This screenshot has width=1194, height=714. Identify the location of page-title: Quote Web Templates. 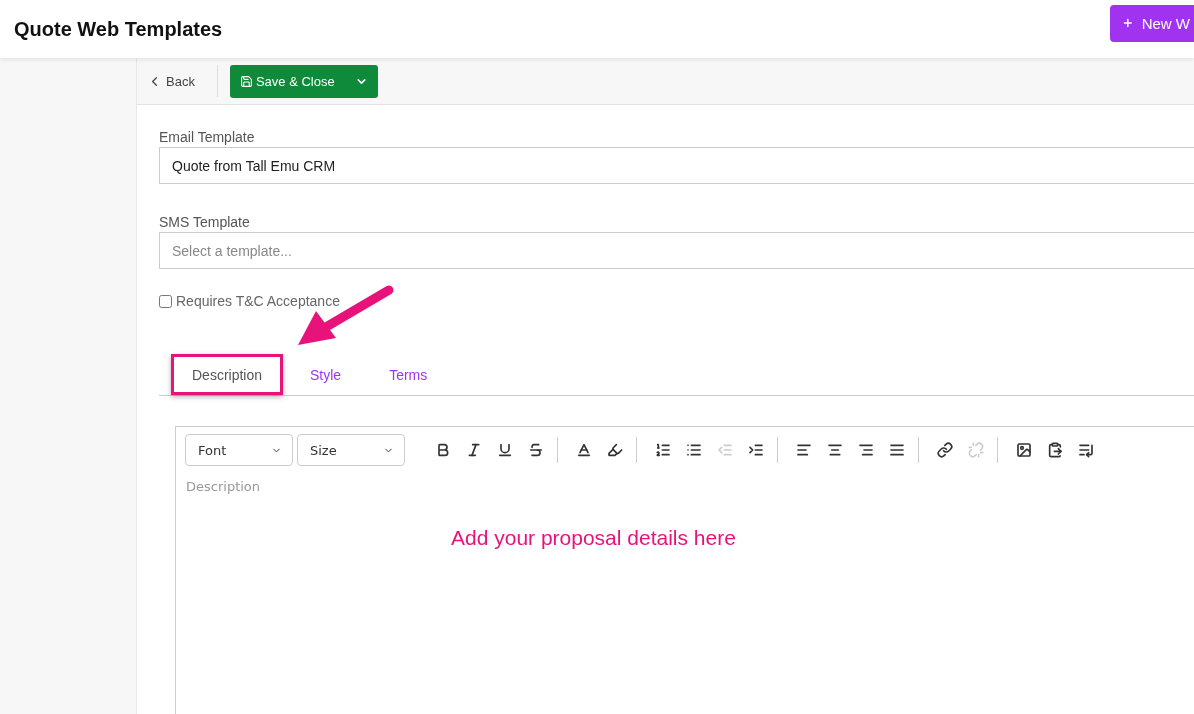
(118, 29).